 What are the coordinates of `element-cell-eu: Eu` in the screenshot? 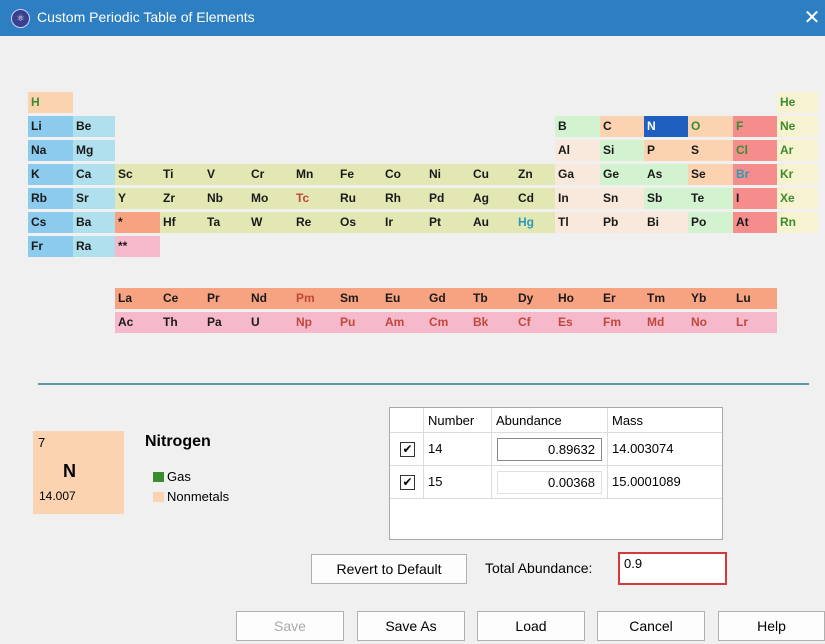 It's located at (404, 298).